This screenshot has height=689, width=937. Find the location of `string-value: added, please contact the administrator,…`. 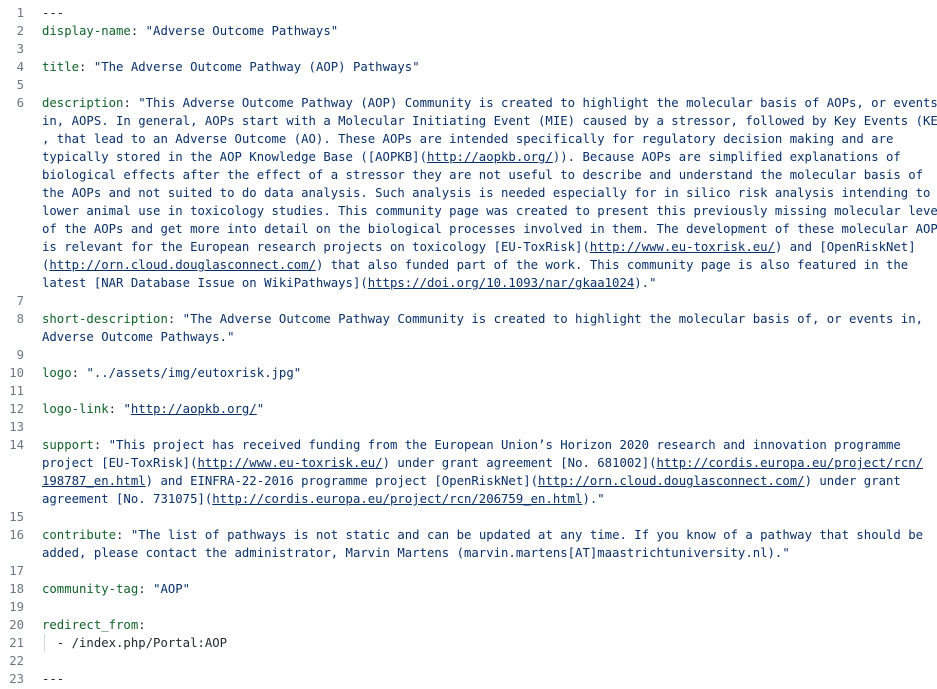

string-value: added, please contact the administrator,… is located at coordinates (416, 553).